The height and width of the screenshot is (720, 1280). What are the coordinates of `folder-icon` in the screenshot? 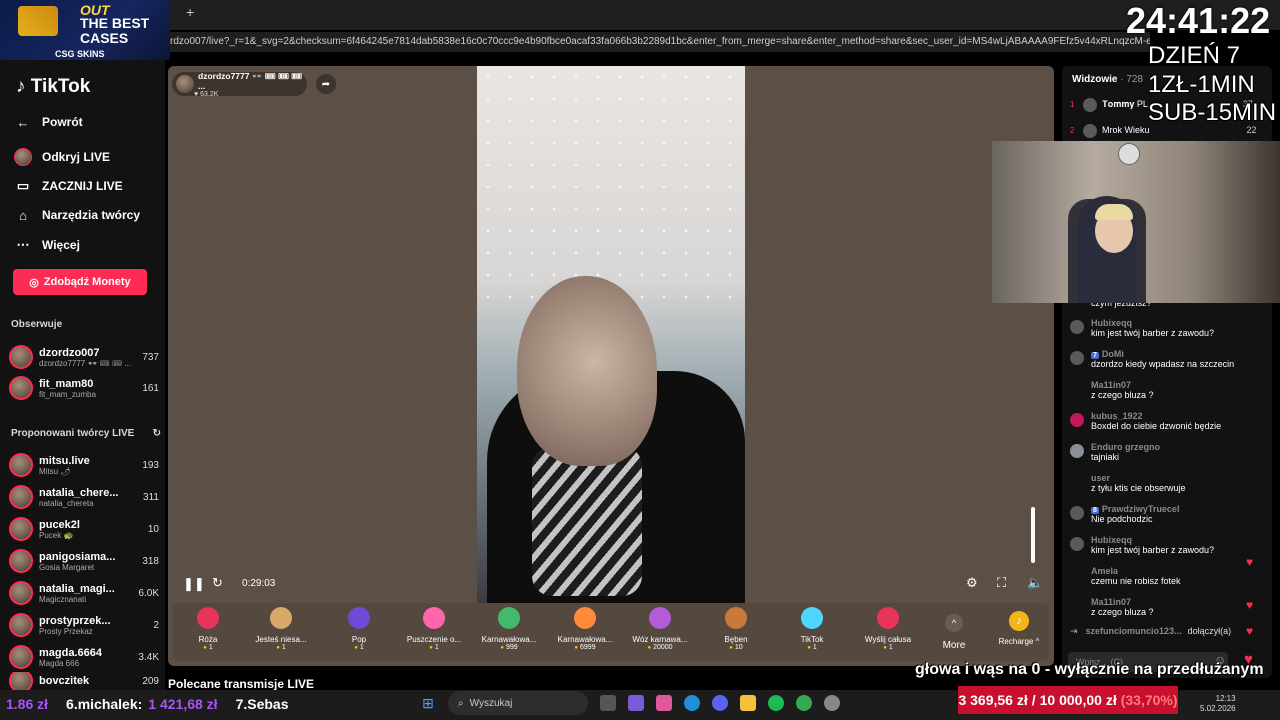 It's located at (748, 703).